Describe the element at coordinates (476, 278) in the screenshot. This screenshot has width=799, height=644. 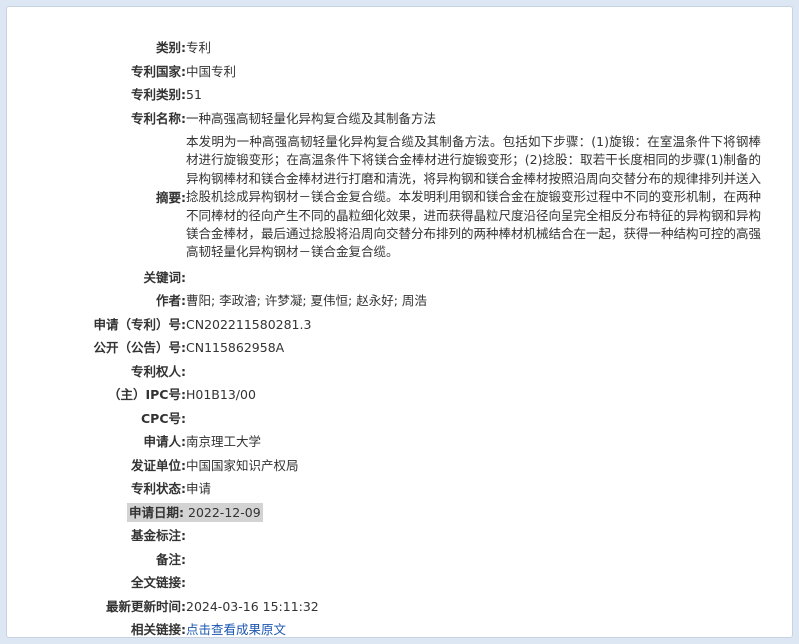
I see `keywords-value` at that location.